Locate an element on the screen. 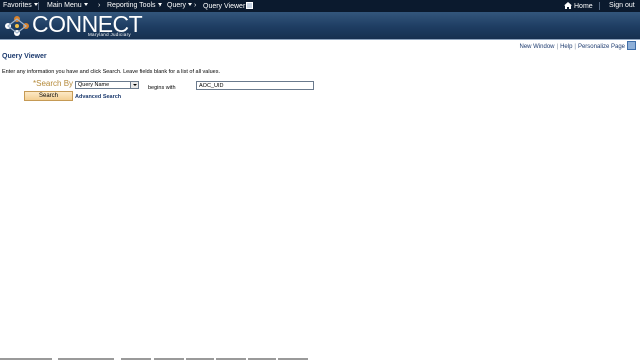  breadcrumb-reporting-tools: Reporting Tools is located at coordinates (134, 5).